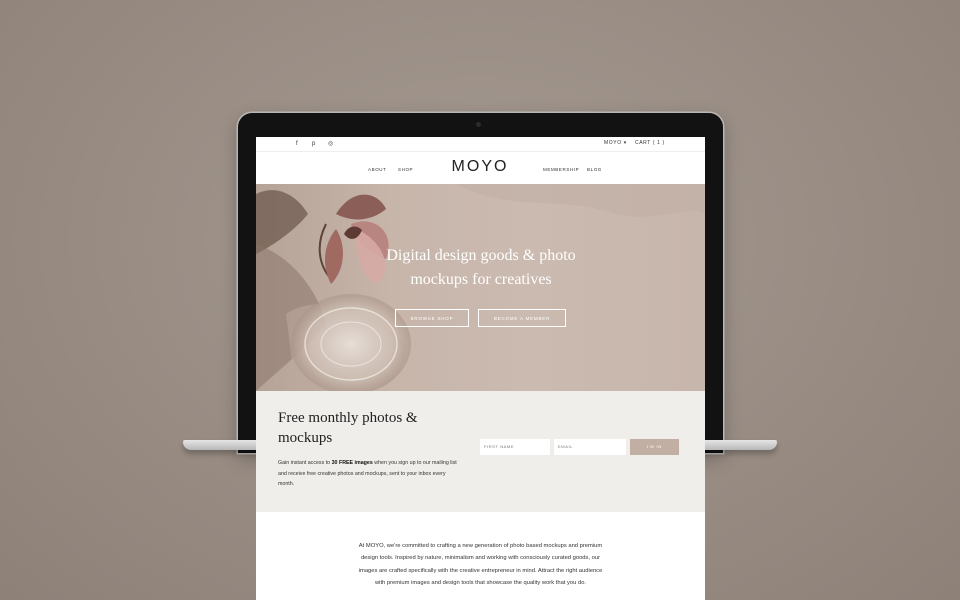  What do you see at coordinates (377, 169) in the screenshot?
I see `nav-link-about: ABOUT` at bounding box center [377, 169].